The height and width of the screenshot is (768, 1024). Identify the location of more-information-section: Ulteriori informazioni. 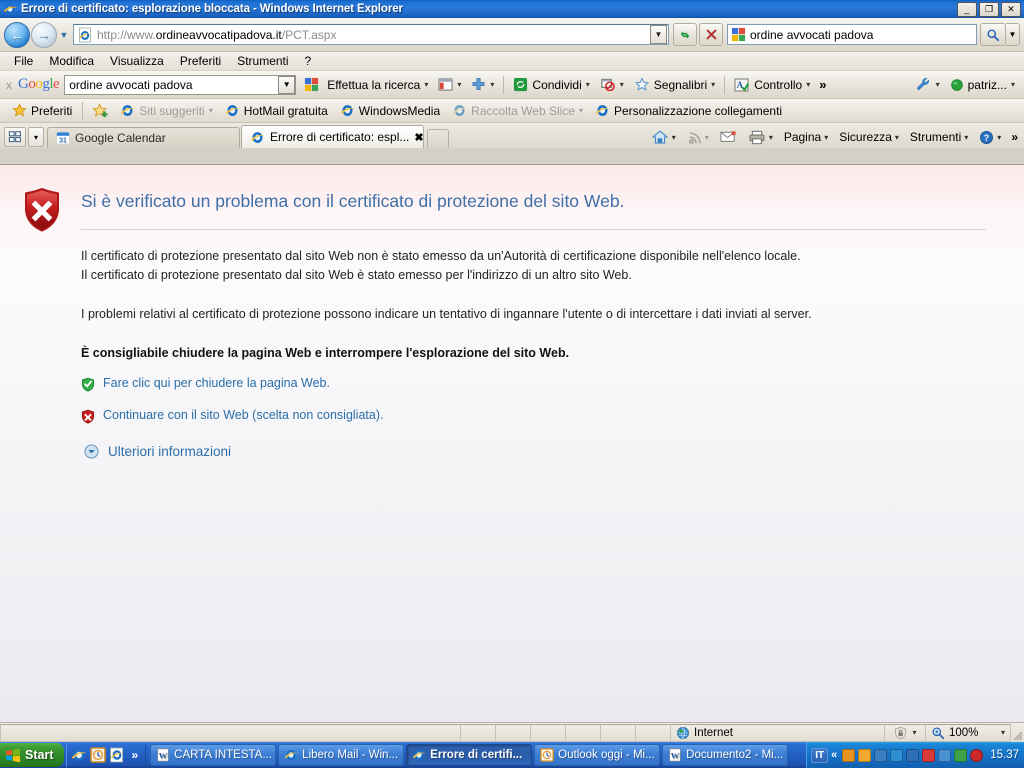
(537, 451).